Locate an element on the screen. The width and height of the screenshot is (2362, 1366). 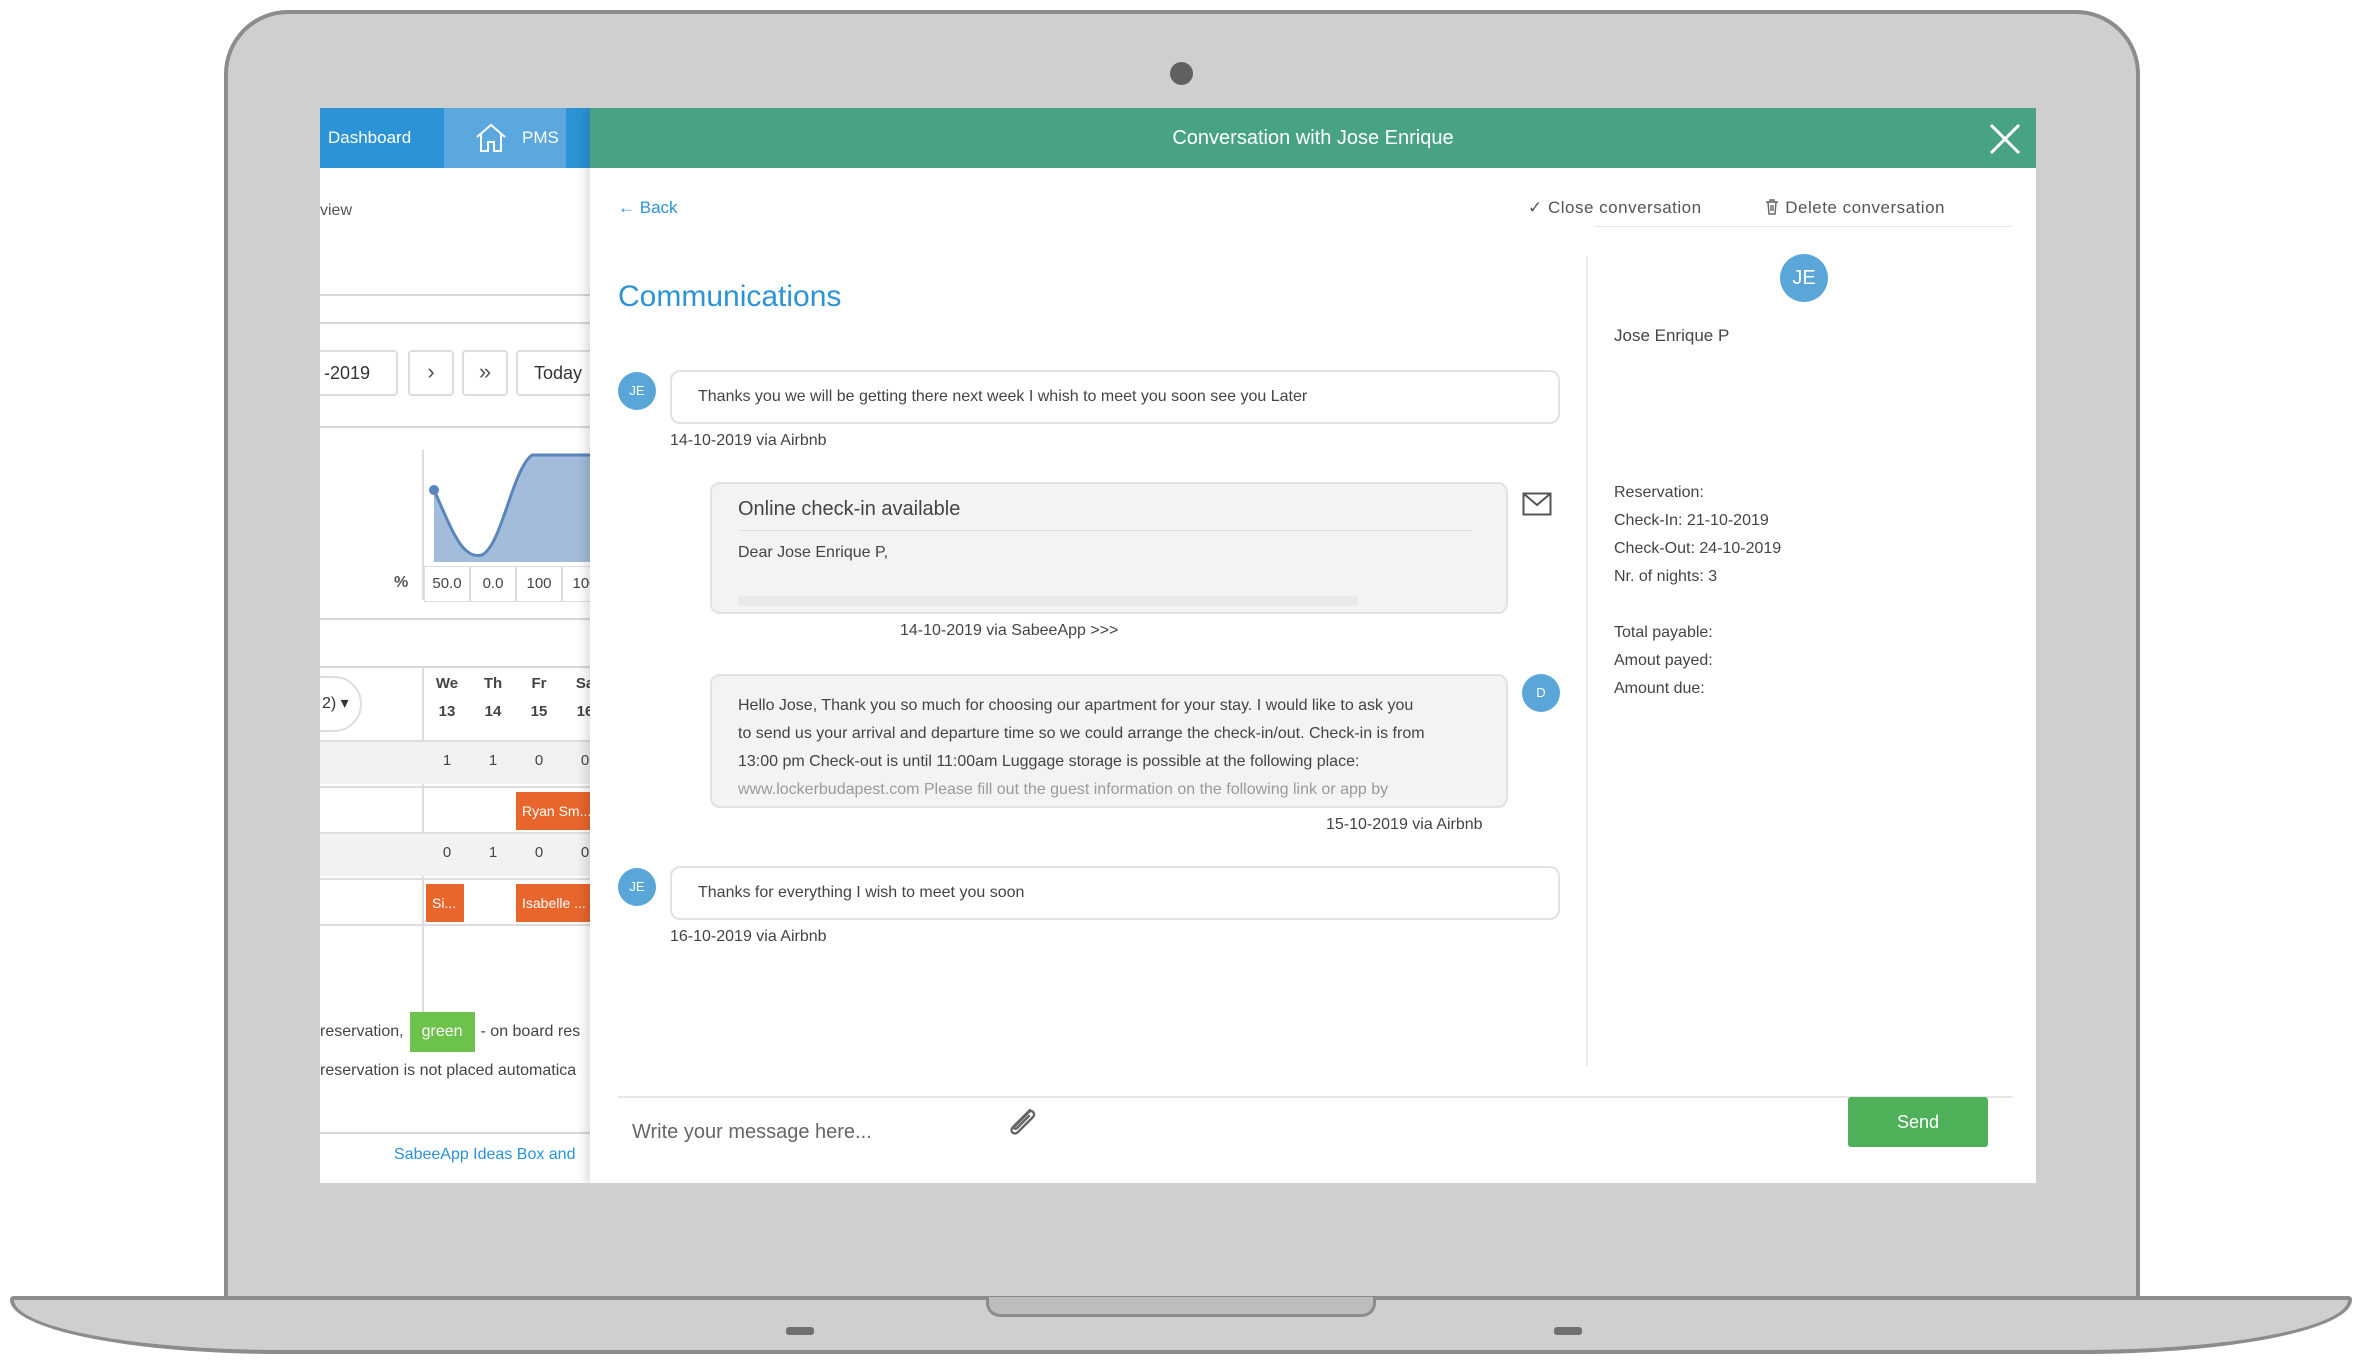
room-select: 2) ▾ is located at coordinates (341, 704).